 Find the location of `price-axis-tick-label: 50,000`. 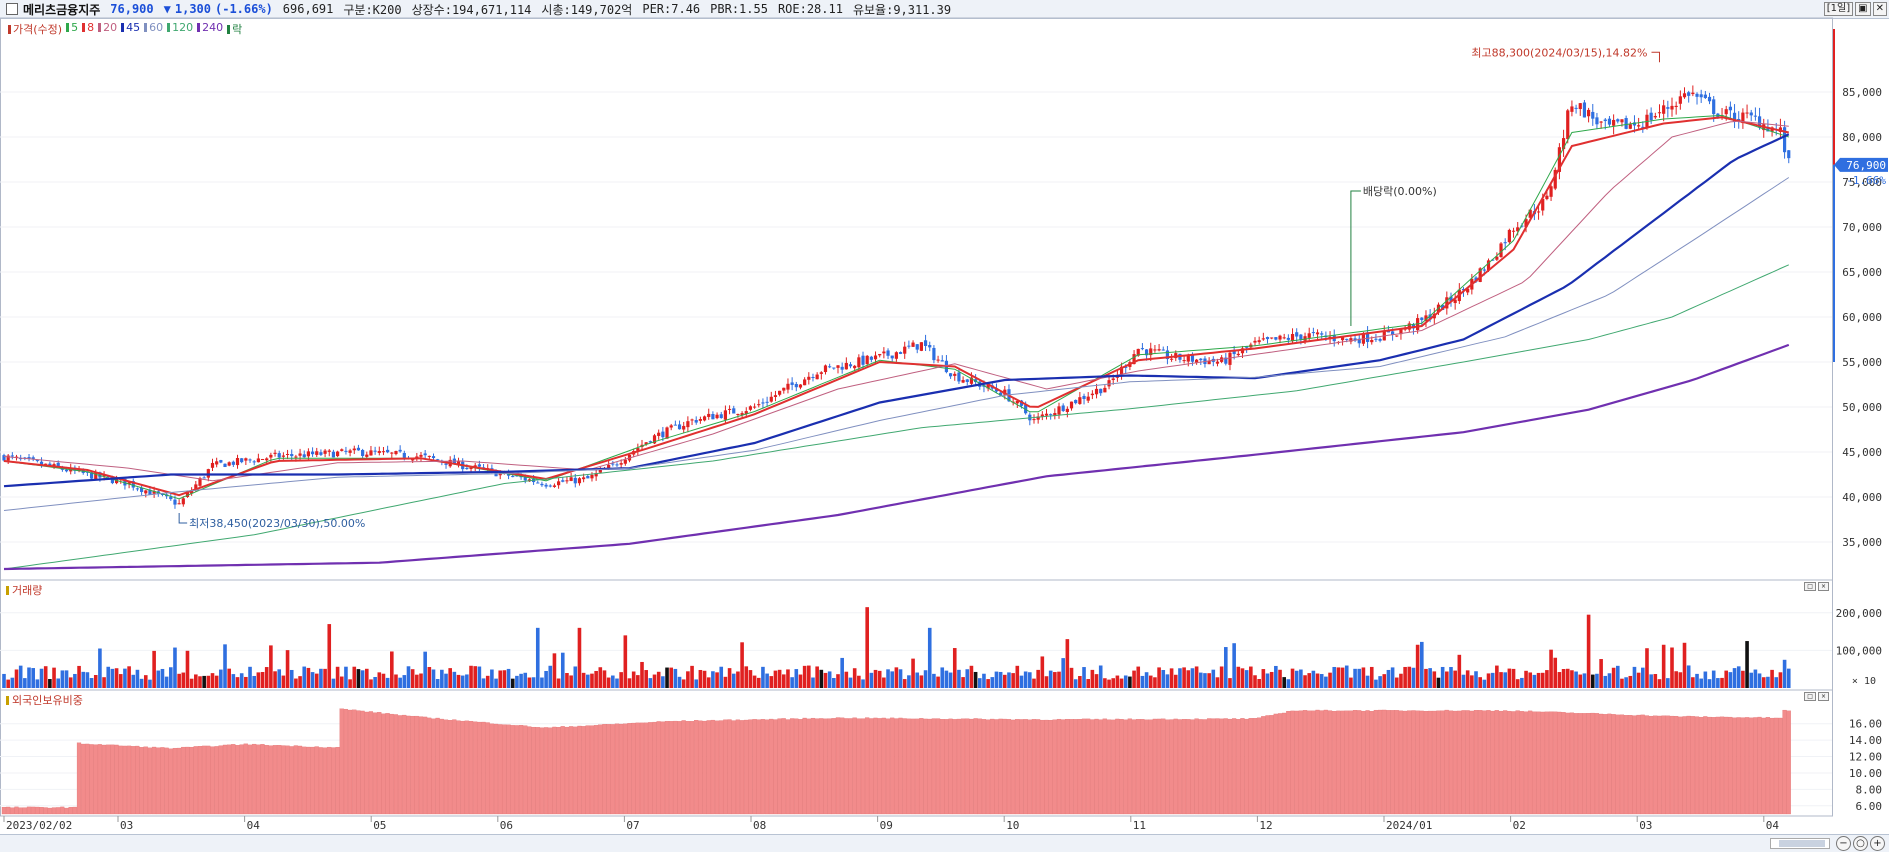

price-axis-tick-label: 50,000 is located at coordinates (1862, 407).